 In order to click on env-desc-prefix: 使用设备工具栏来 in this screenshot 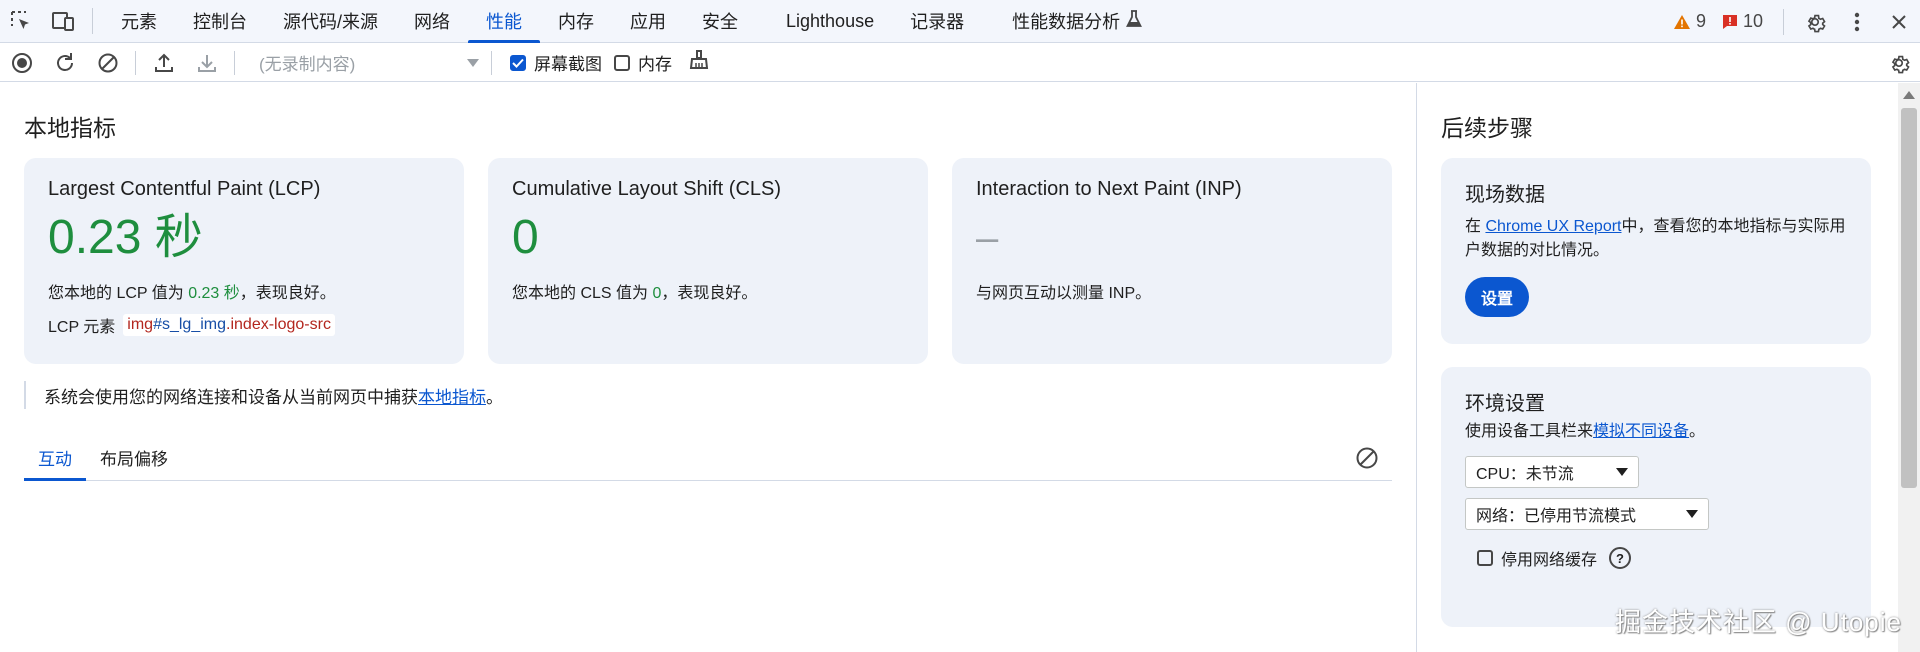, I will do `click(1529, 431)`.